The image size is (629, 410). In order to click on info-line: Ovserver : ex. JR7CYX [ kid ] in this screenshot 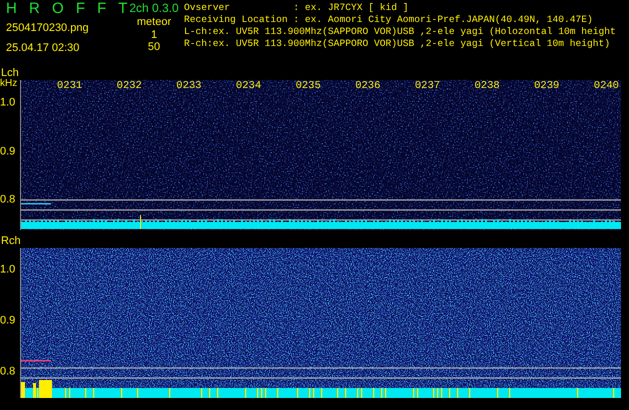, I will do `click(297, 8)`.